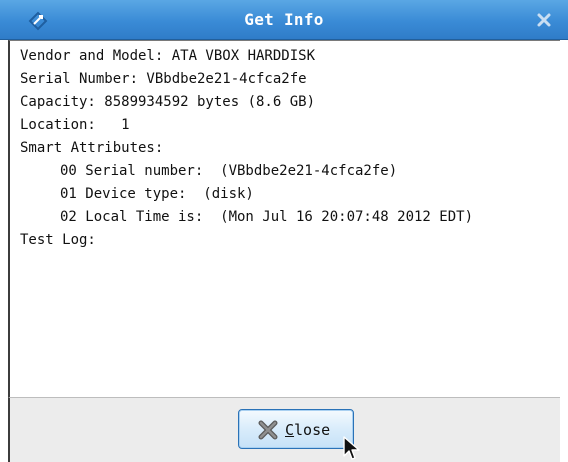 Image resolution: width=568 pixels, height=462 pixels. Describe the element at coordinates (75, 125) in the screenshot. I see `info-line-location: Location: 1` at that location.